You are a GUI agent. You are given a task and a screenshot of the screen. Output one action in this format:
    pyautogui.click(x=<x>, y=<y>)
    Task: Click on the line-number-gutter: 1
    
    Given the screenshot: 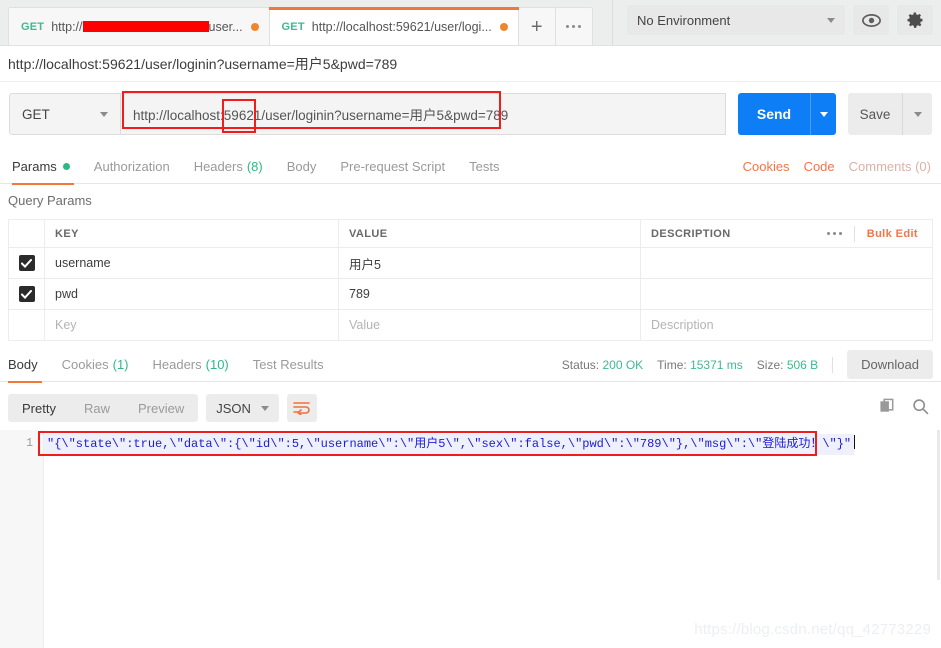 What is the action you would take?
    pyautogui.click(x=22, y=539)
    